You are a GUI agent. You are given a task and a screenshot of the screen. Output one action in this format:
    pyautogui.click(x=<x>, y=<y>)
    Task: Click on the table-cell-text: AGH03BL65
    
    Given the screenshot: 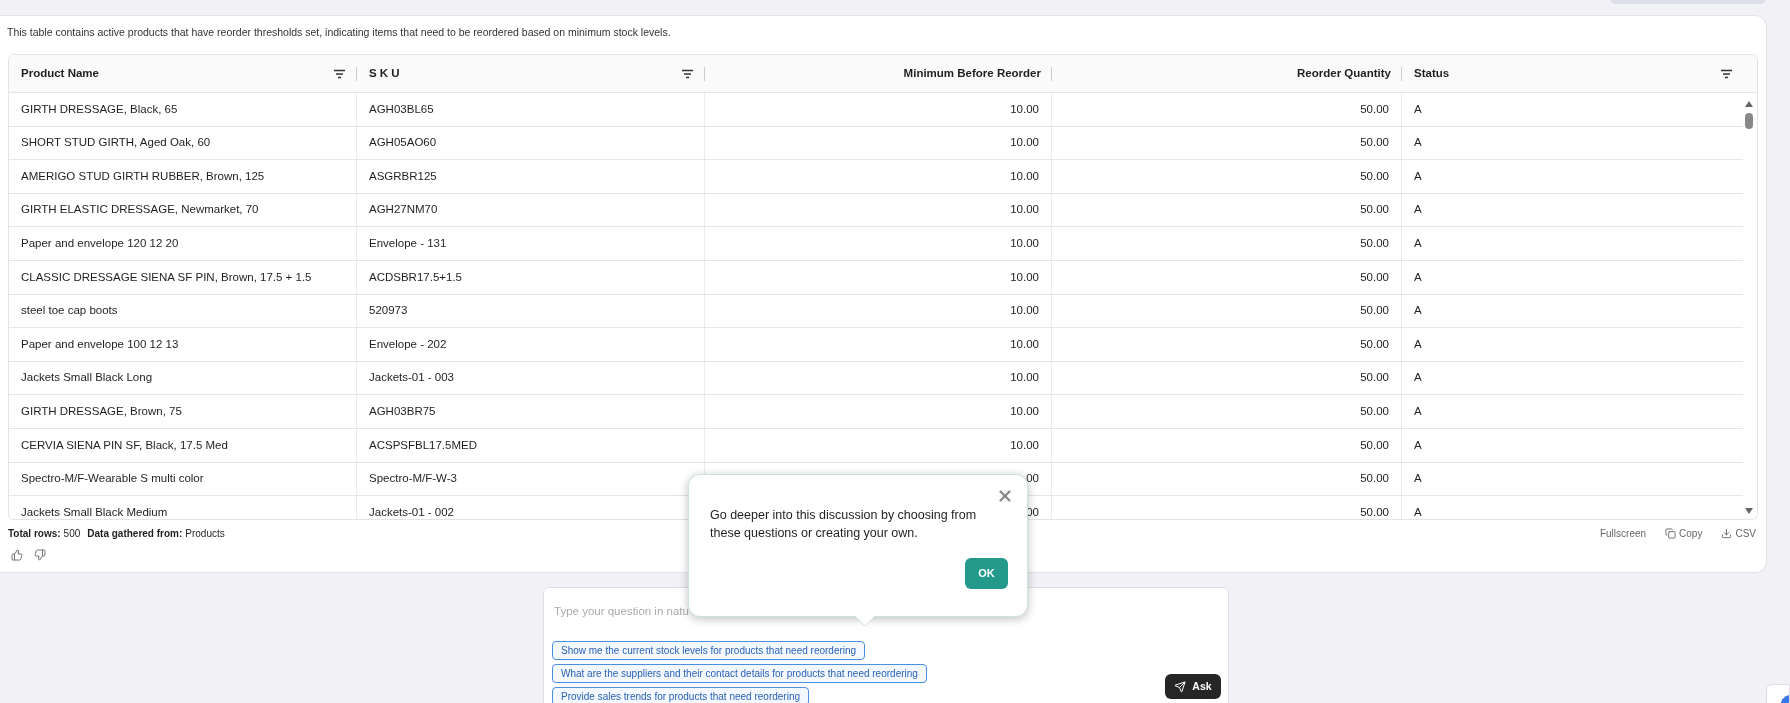 What is the action you would take?
    pyautogui.click(x=401, y=109)
    